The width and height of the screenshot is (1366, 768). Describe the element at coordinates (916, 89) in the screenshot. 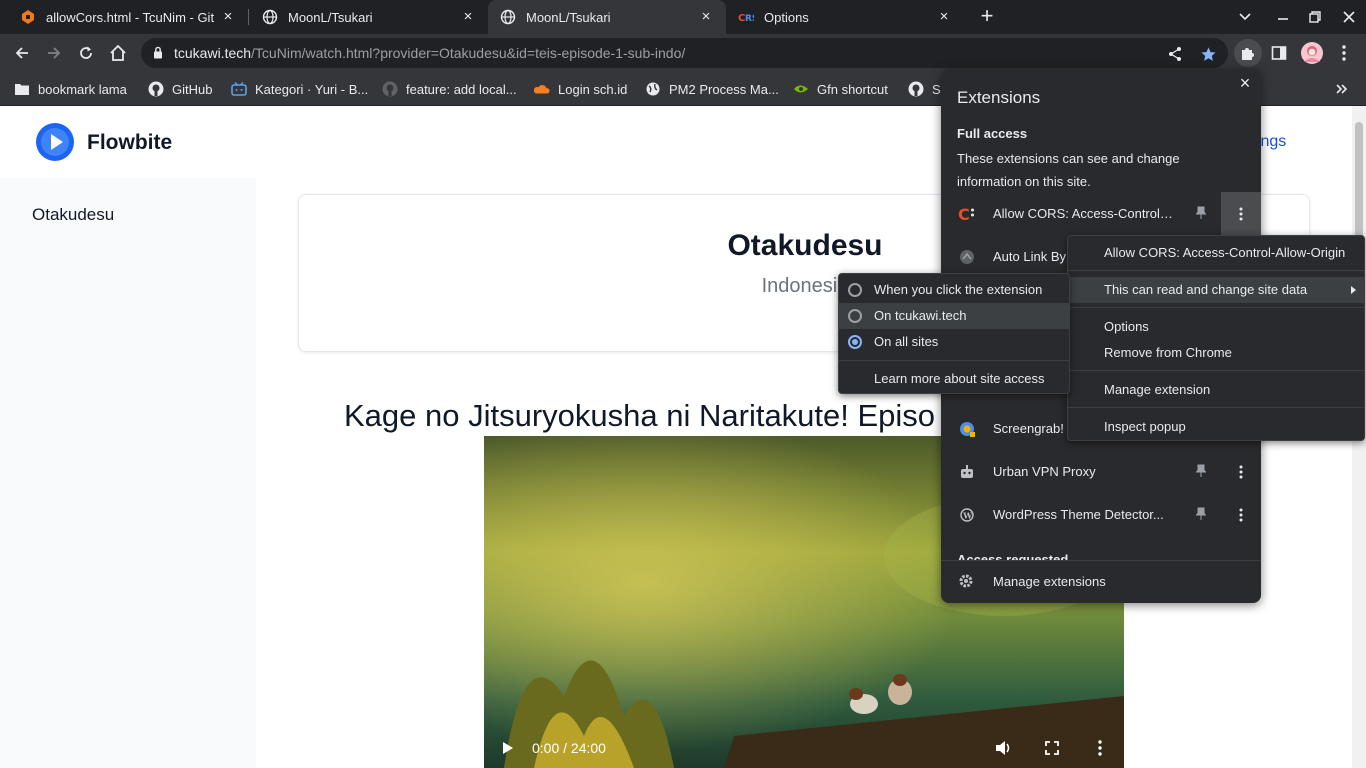

I see `github-icon` at that location.